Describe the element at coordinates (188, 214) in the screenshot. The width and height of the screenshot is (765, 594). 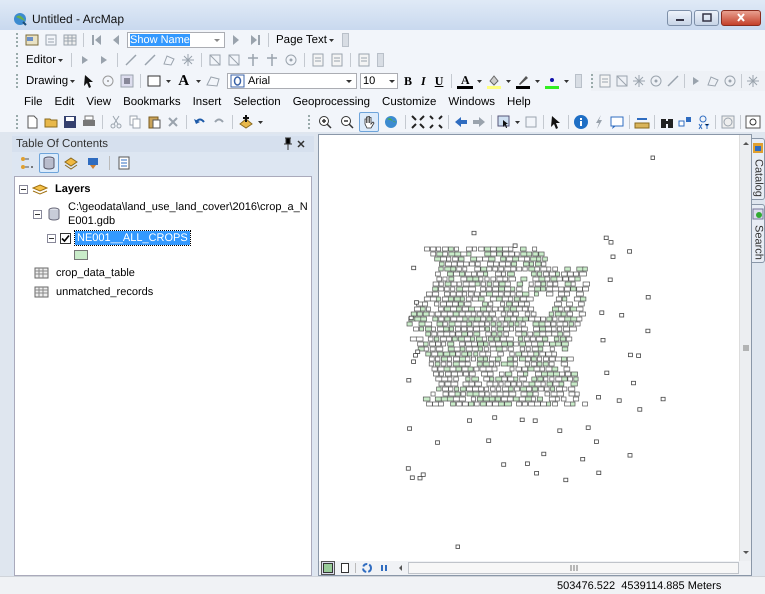
I see `layer-label: C:\geodata\land_use_land_cover\2016\crop_a_NE001.gdb` at that location.